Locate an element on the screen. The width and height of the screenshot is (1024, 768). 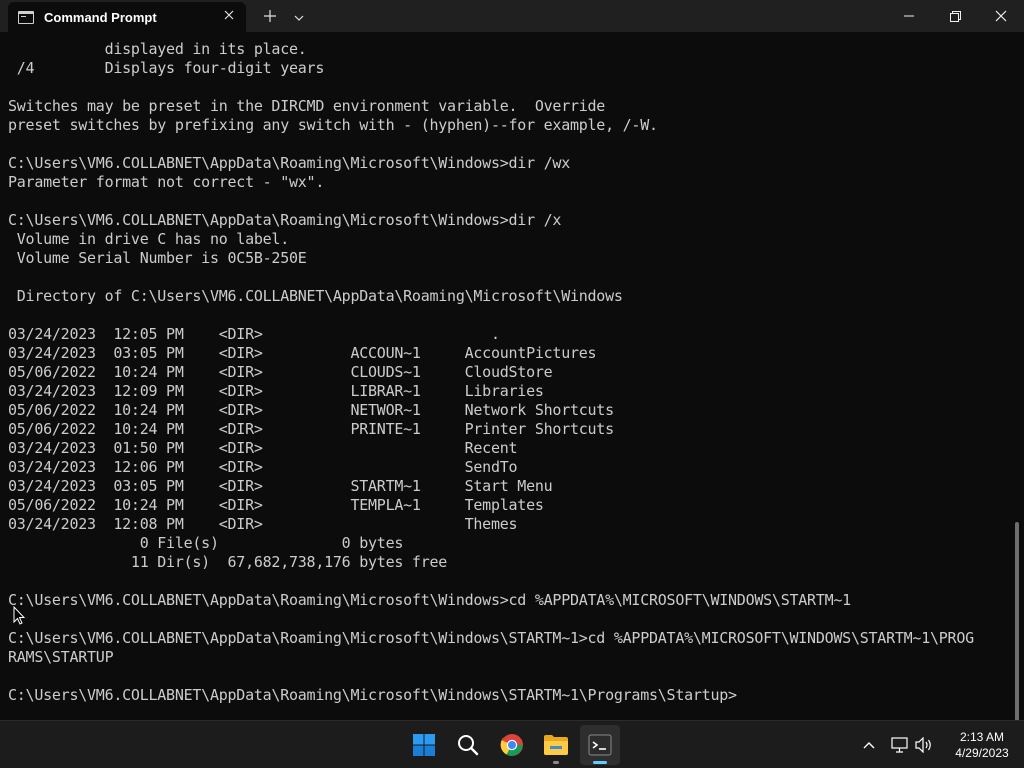
file-explorer-button is located at coordinates (556, 745).